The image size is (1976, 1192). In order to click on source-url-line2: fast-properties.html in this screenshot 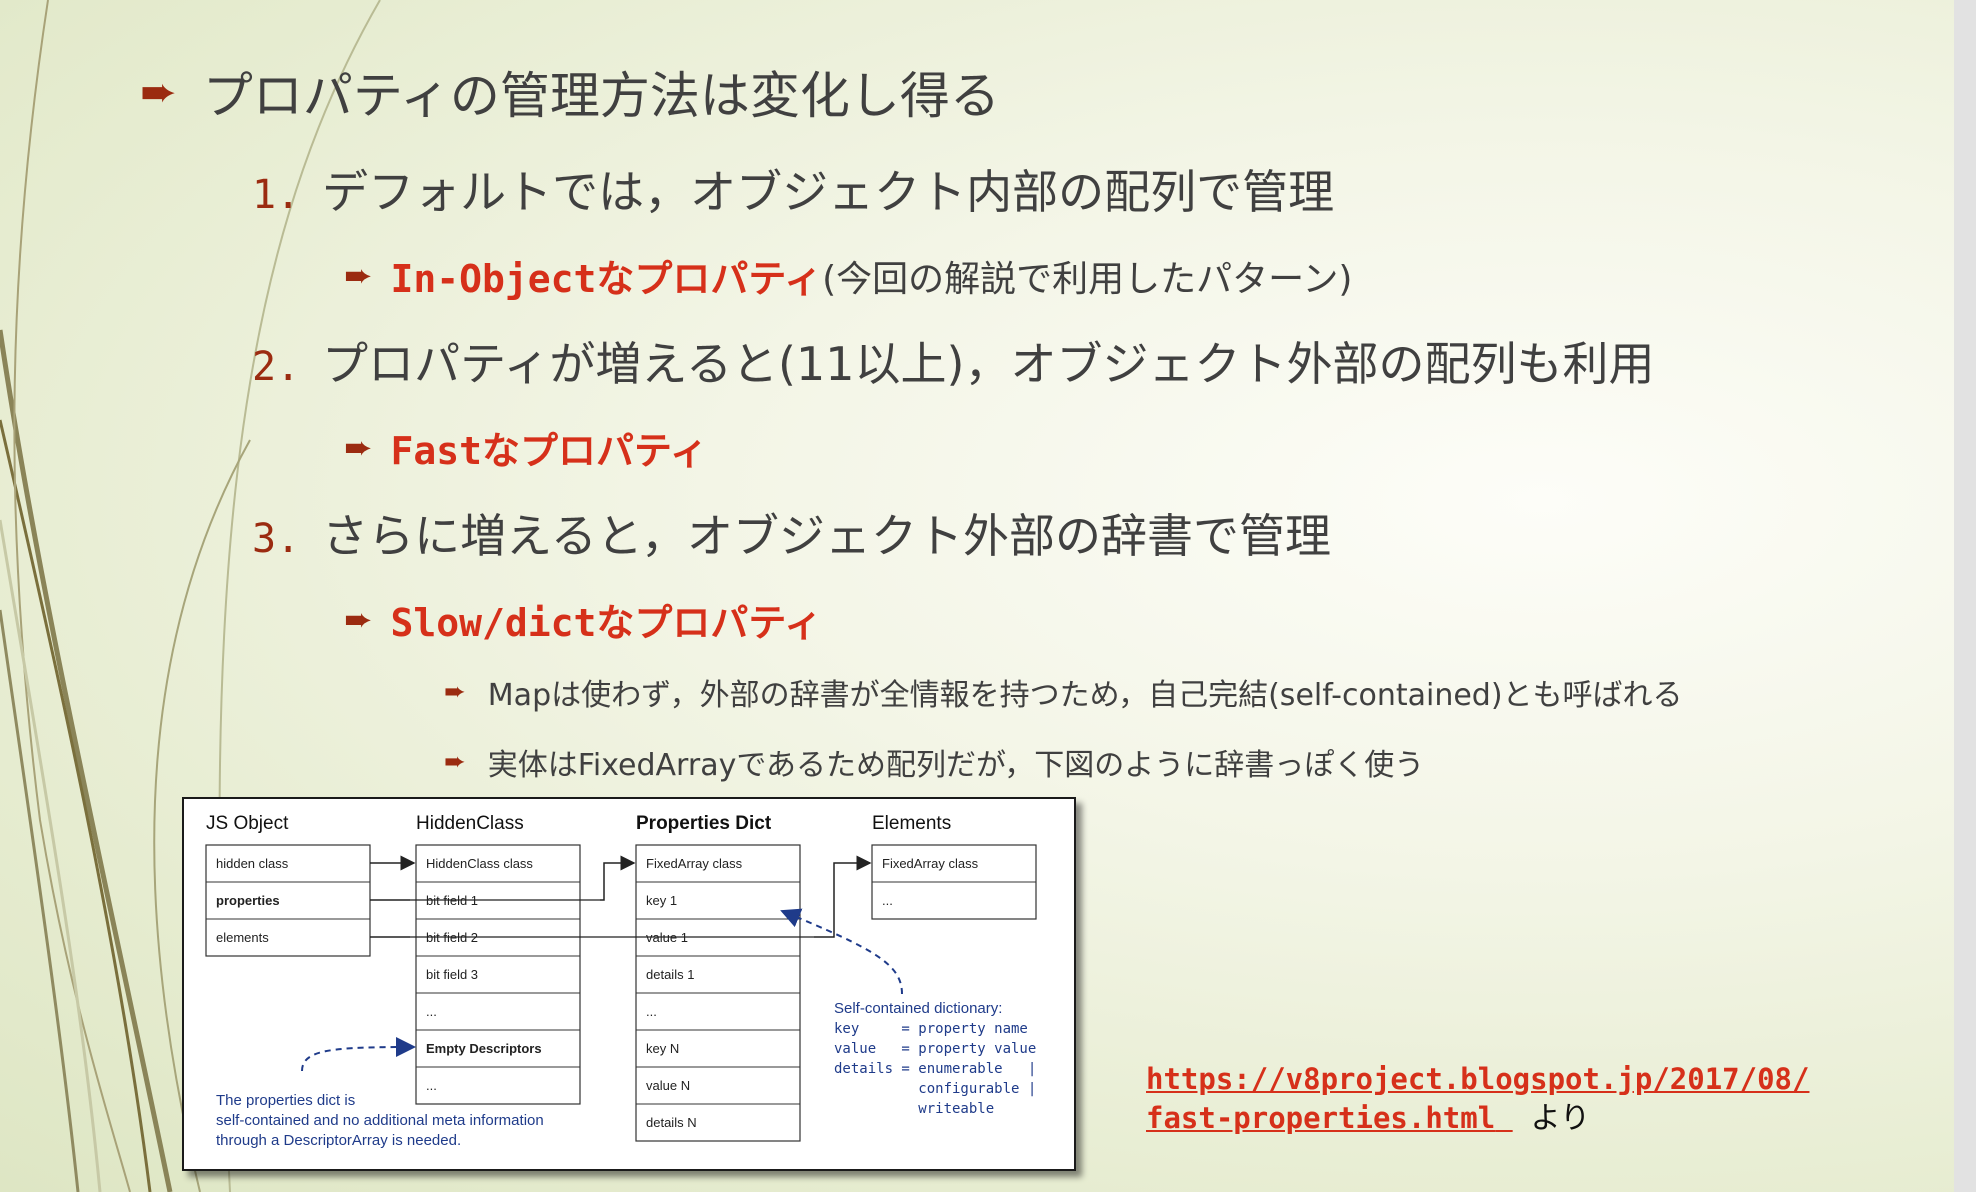, I will do `click(1321, 1118)`.